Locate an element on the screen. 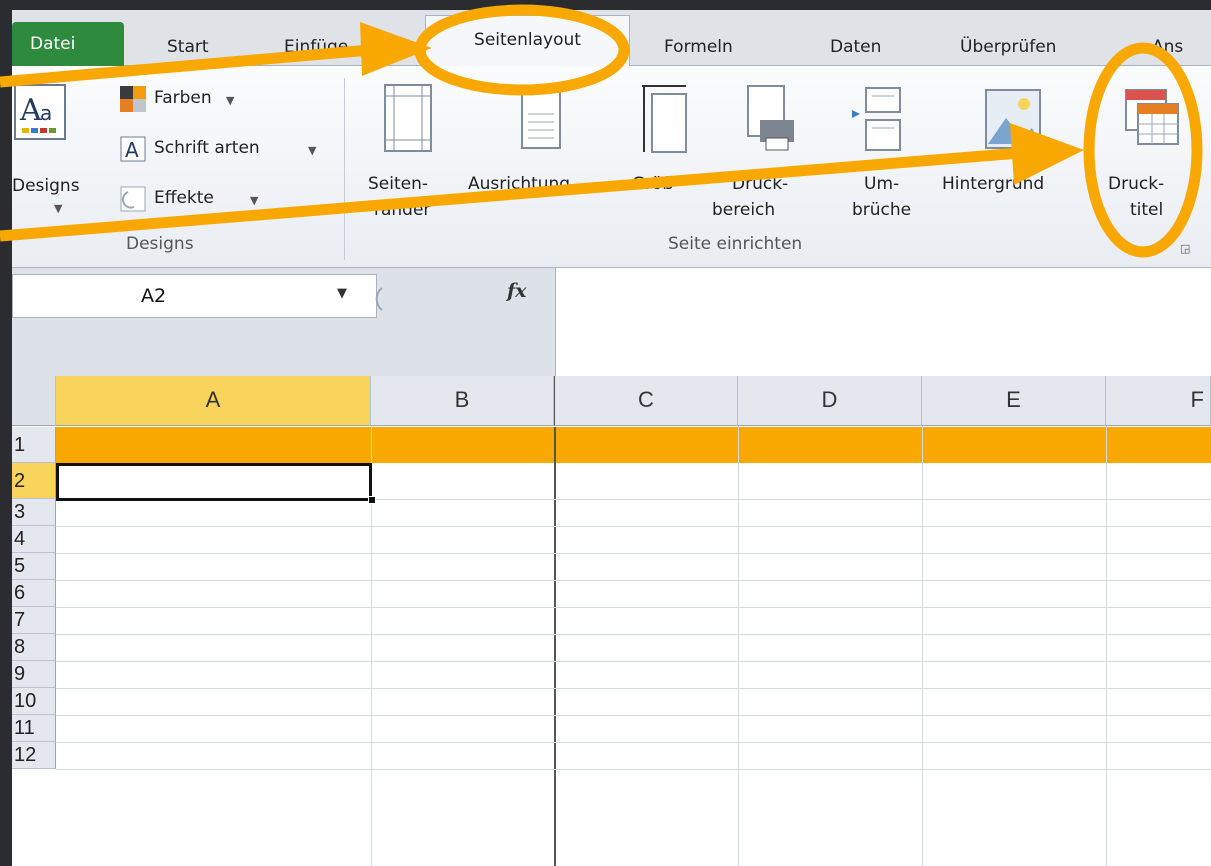 The height and width of the screenshot is (866, 1211). groesse-label: Größ is located at coordinates (652, 184).